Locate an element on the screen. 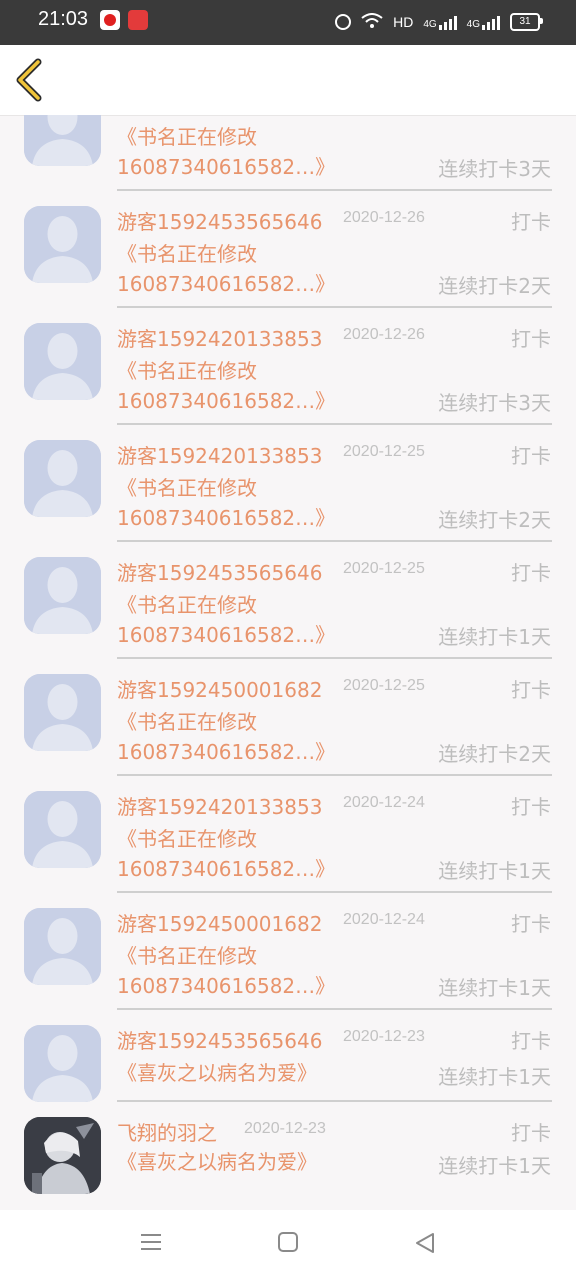 Image resolution: width=576 pixels, height=1280 pixels. checkin-row: 飞翔的羽之 2020-12-23 打卡 《喜灰之以病名为爱》 连续打卡1天 is located at coordinates (288, 1152).